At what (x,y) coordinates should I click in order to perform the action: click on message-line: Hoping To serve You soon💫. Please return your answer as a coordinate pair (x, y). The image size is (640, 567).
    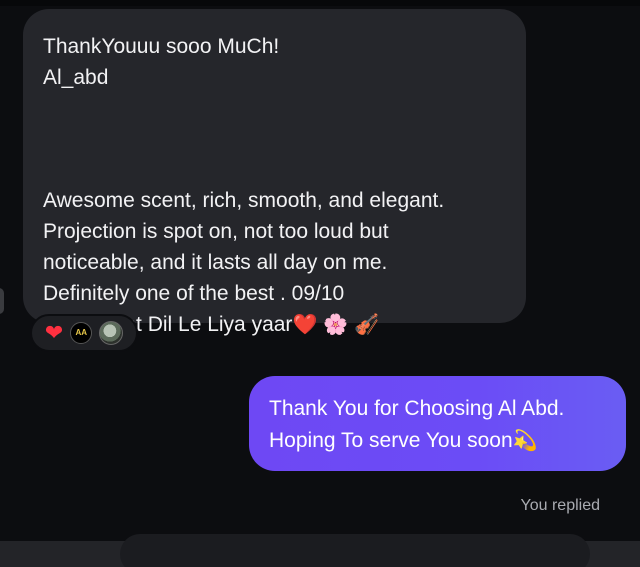
    Looking at the image, I should click on (438, 441).